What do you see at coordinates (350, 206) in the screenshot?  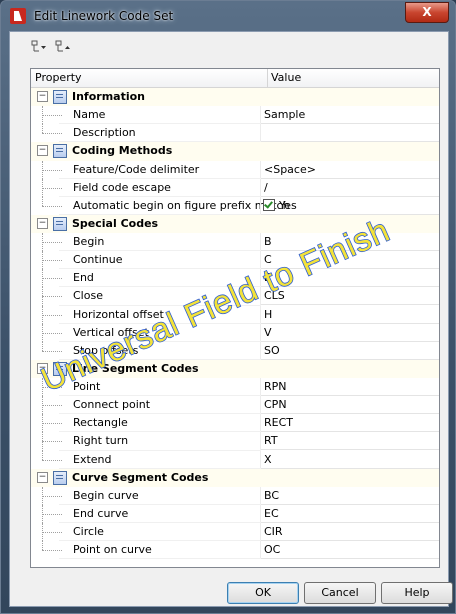 I see `property-value-cell: Yes` at bounding box center [350, 206].